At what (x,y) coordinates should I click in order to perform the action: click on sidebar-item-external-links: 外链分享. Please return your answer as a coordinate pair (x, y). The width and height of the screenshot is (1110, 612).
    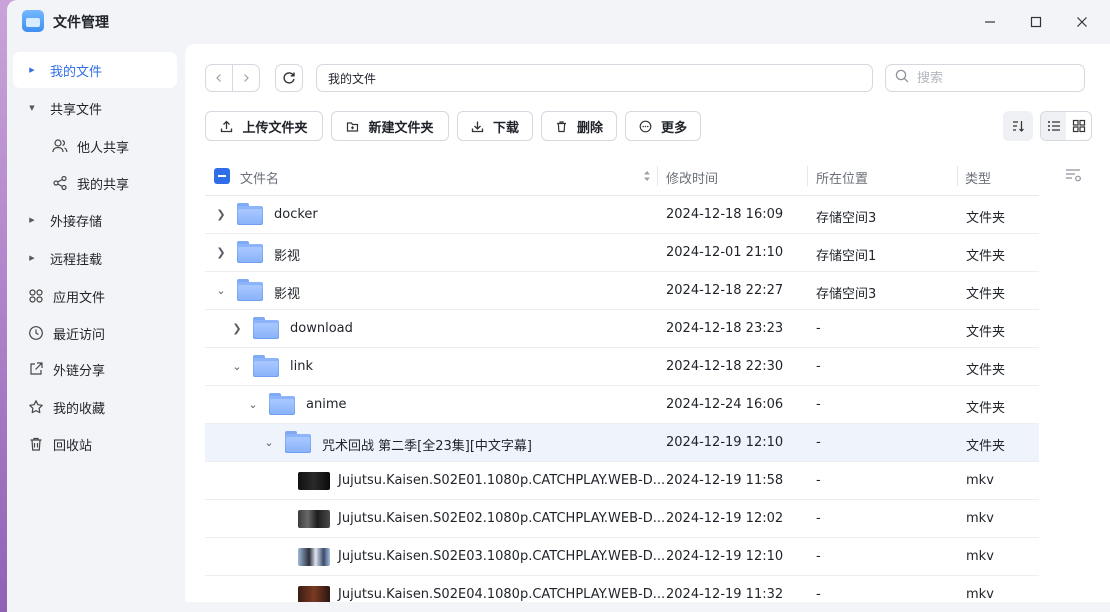
    Looking at the image, I should click on (95, 369).